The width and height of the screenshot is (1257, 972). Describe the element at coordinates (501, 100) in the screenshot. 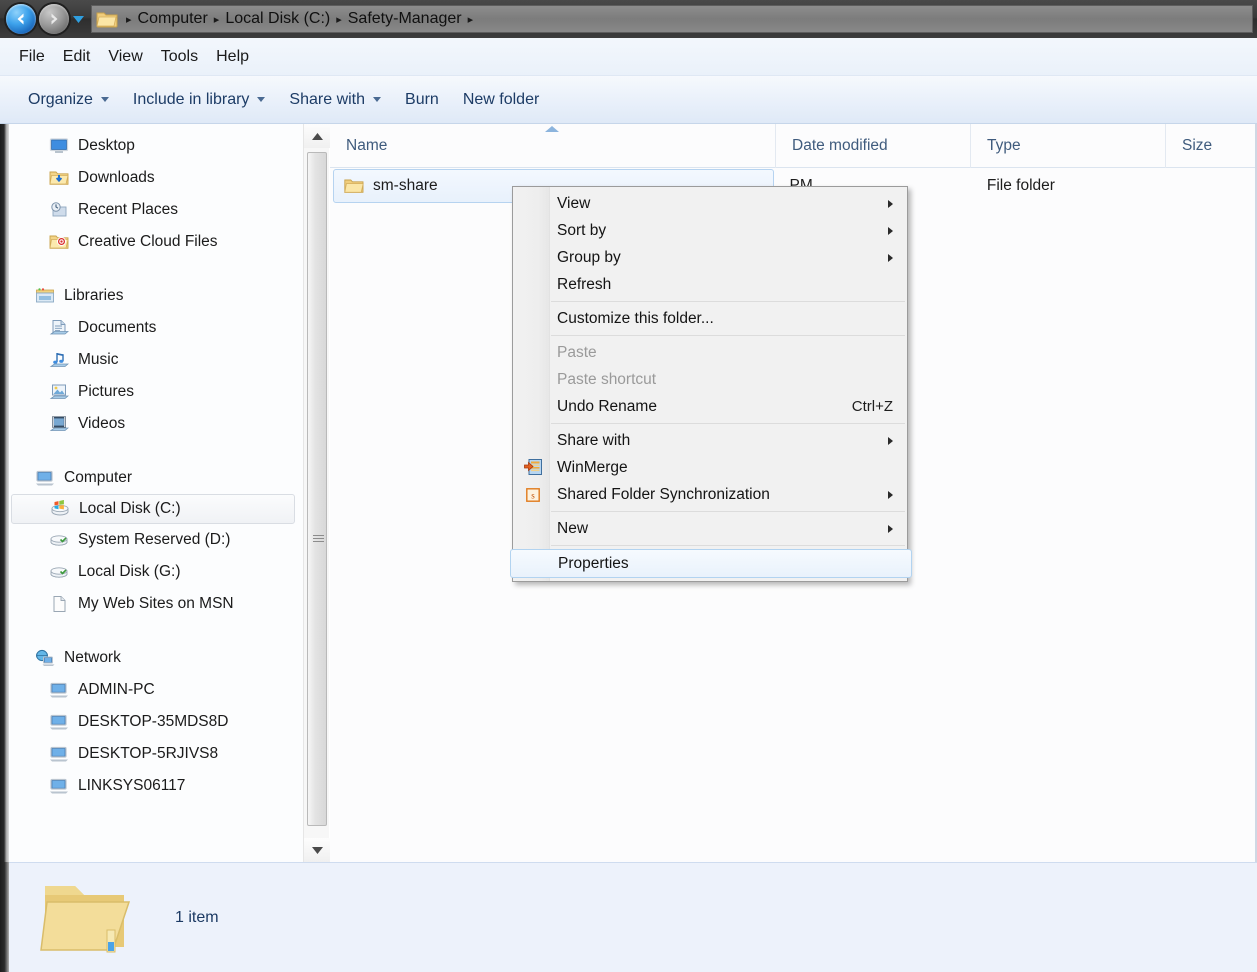

I see `new-folder-button: New folder` at that location.